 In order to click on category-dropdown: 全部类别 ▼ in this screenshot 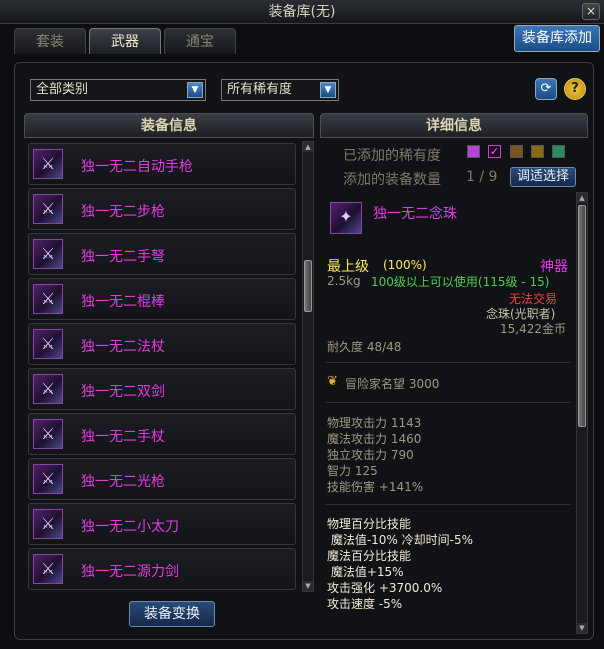, I will do `click(118, 90)`.